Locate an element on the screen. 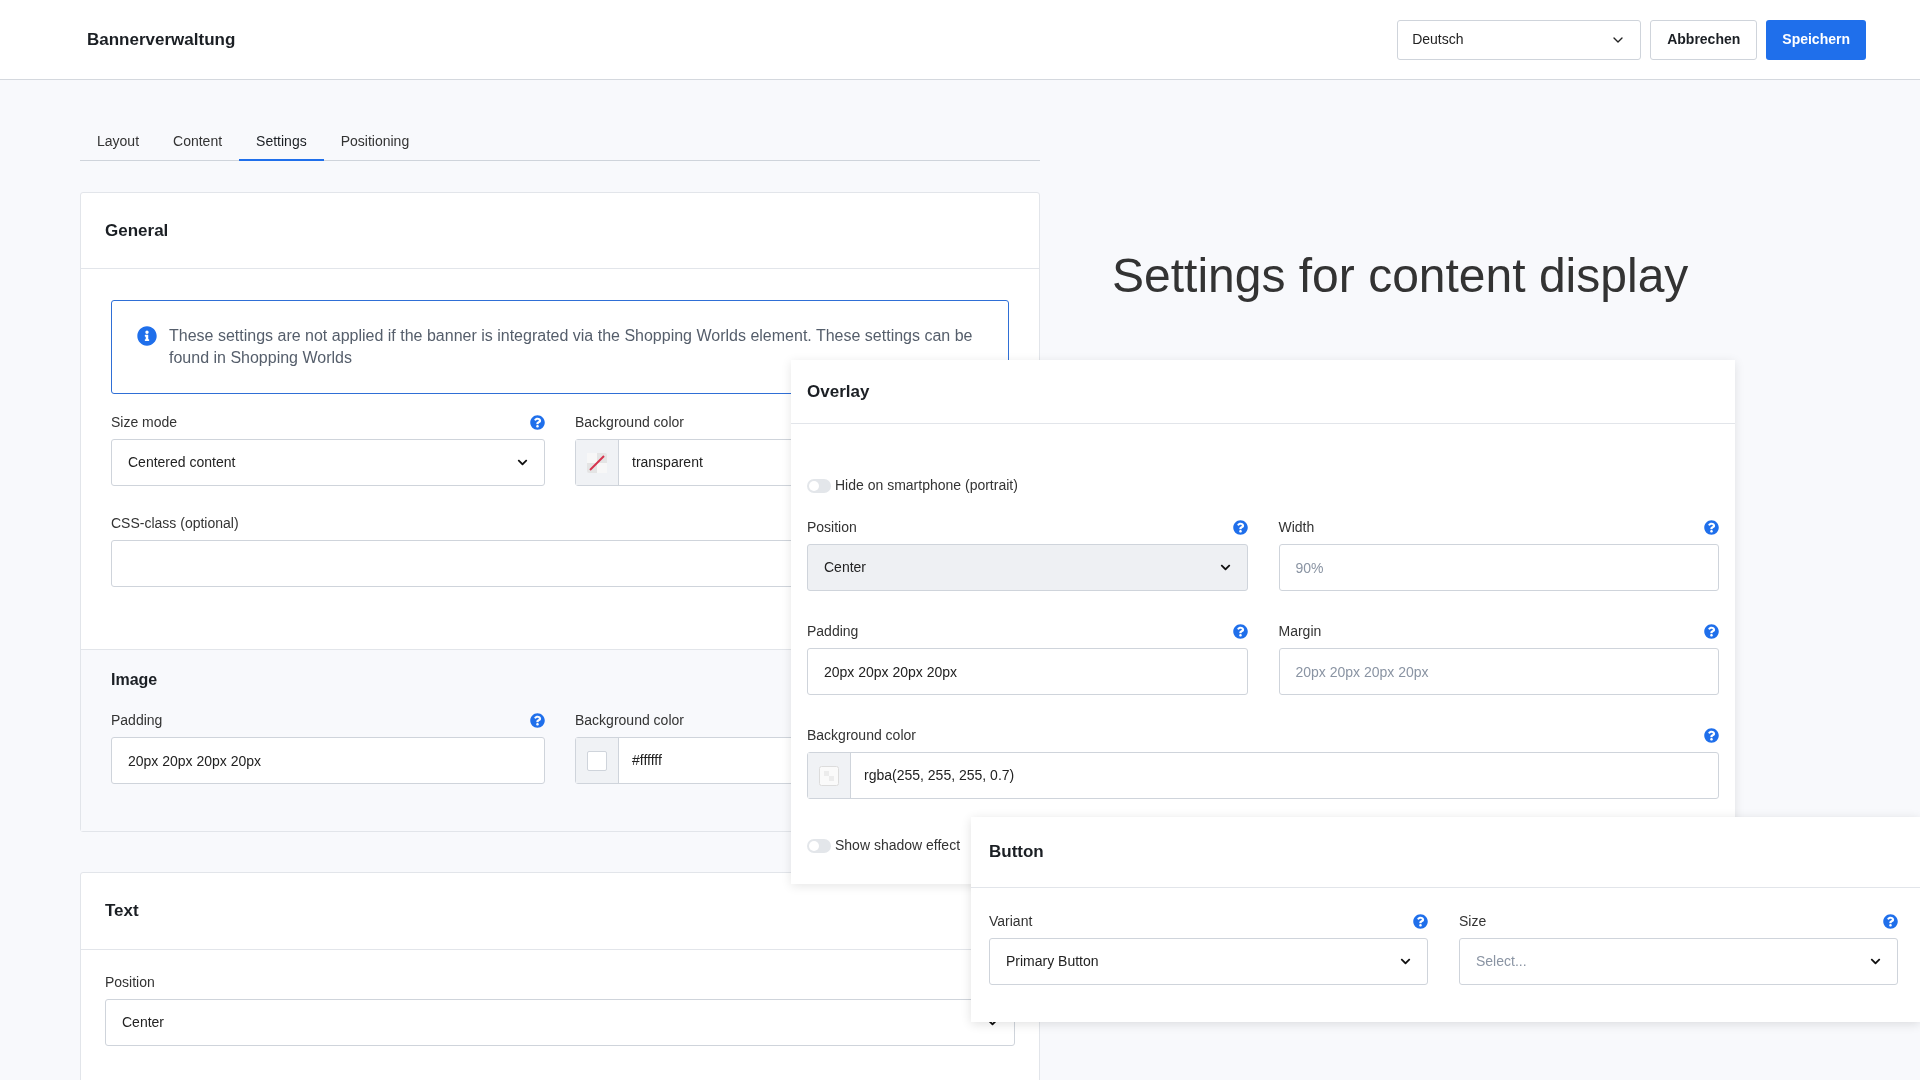  section-title: Overlay is located at coordinates (838, 391).